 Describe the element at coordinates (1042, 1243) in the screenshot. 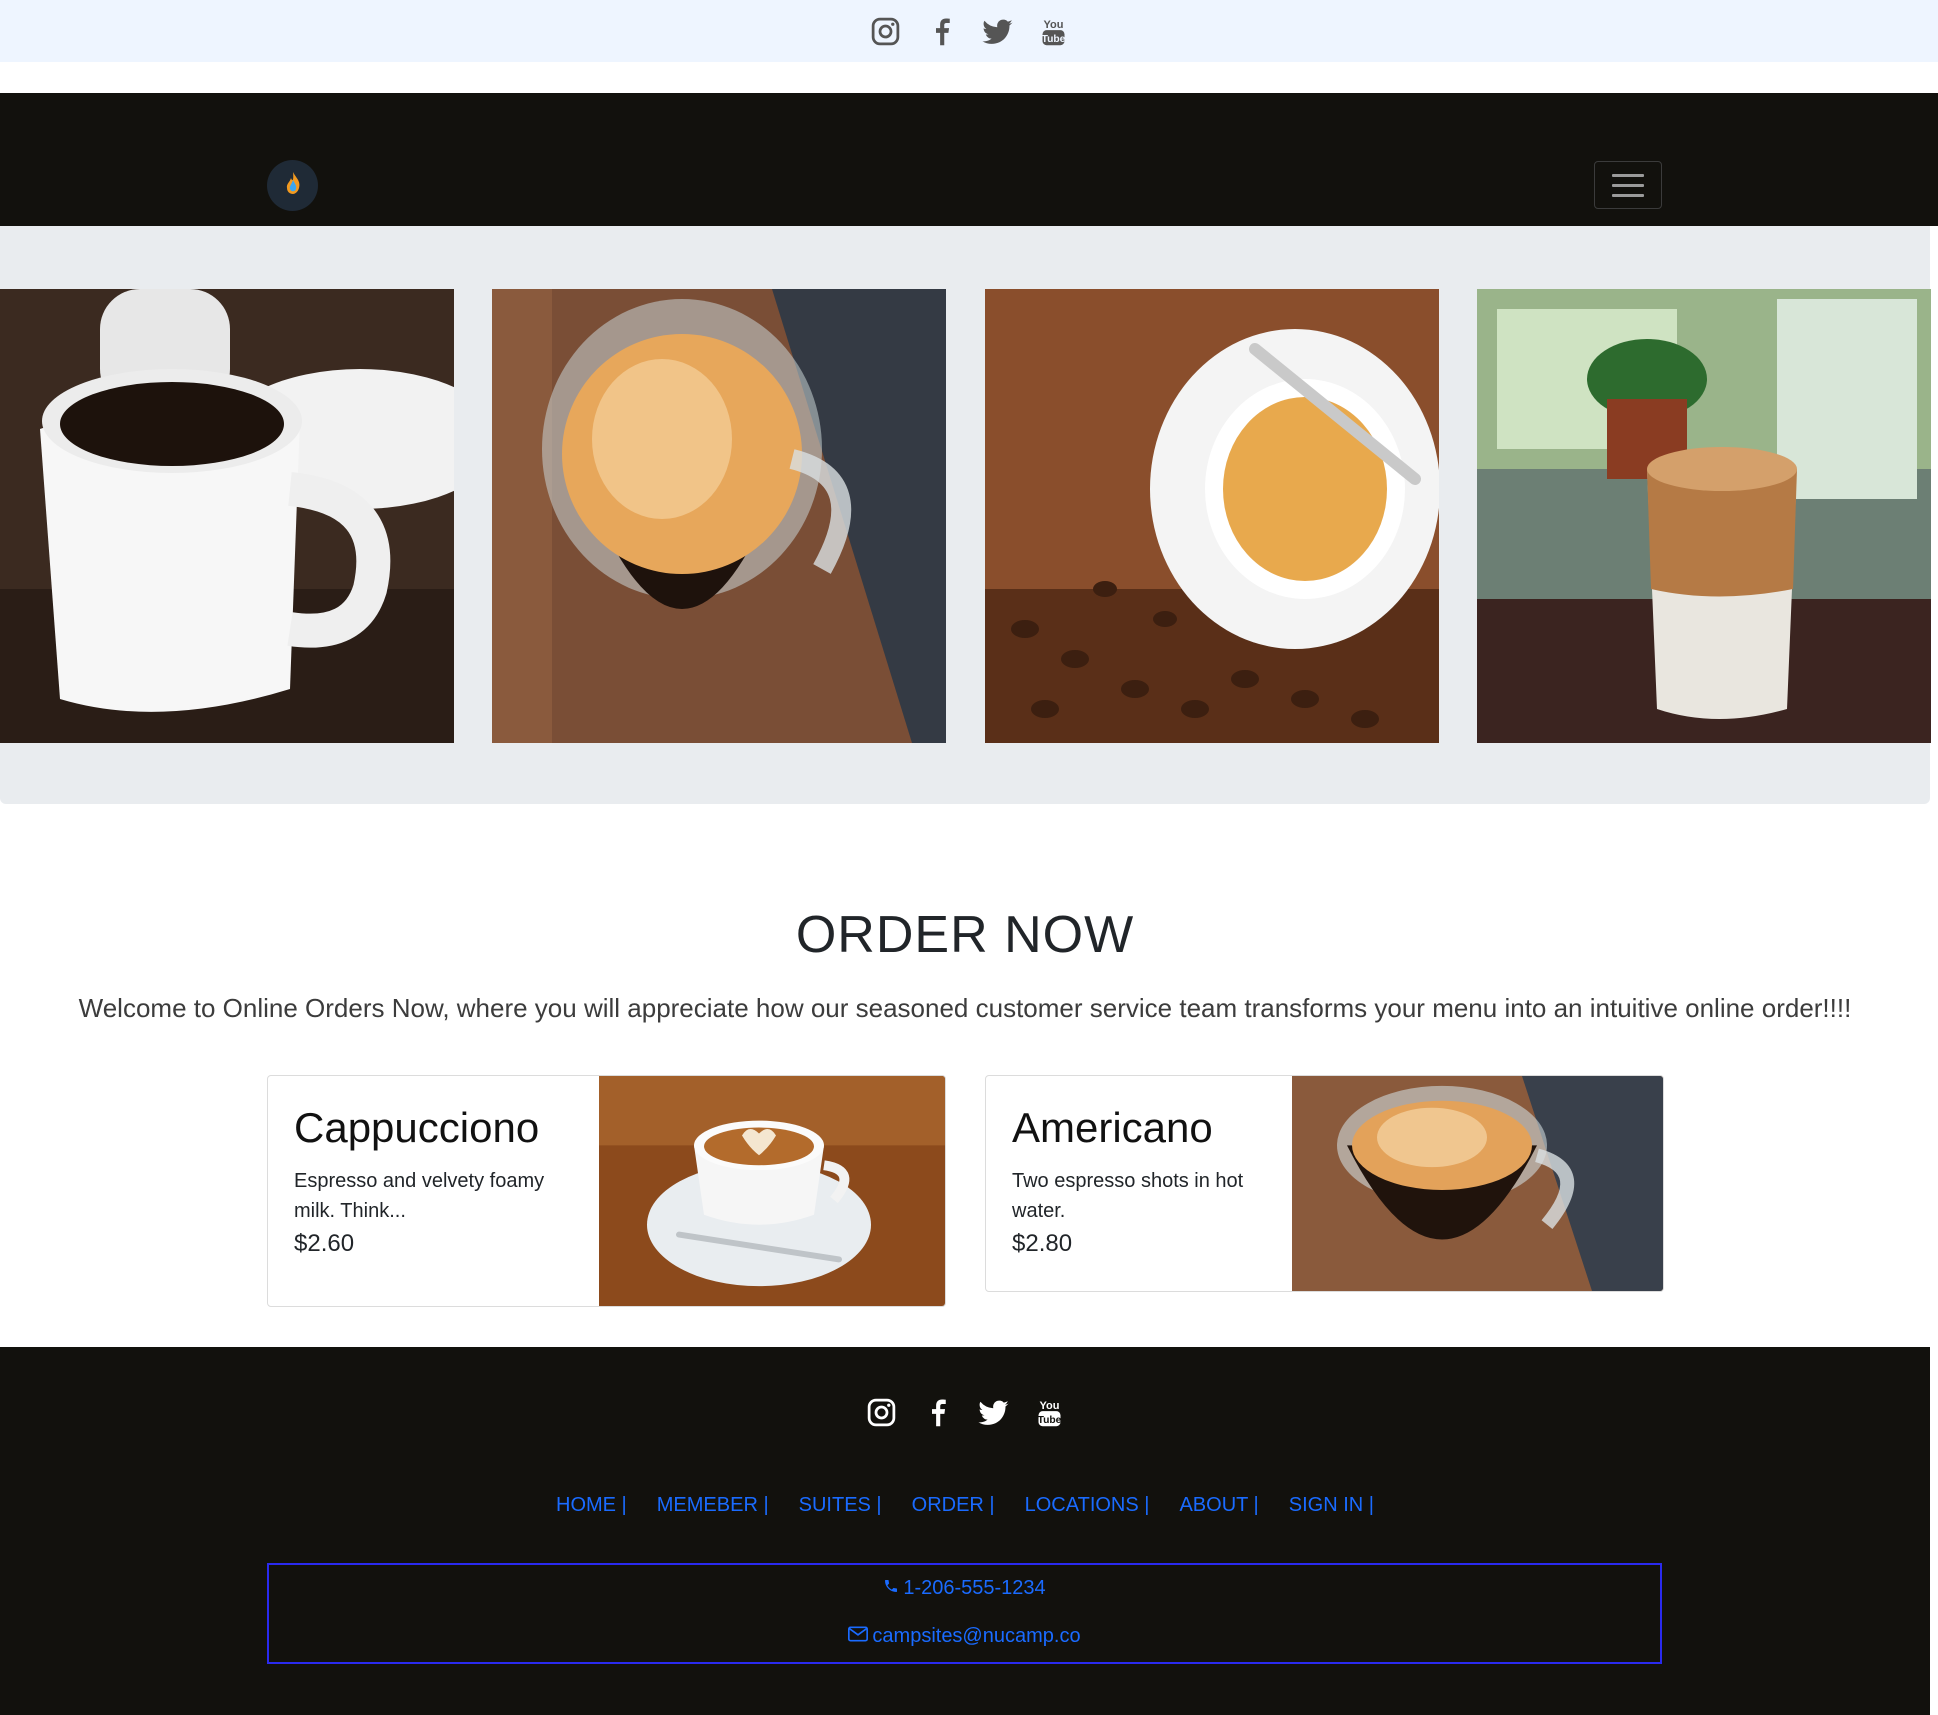

I see `product-price: $2.80` at that location.